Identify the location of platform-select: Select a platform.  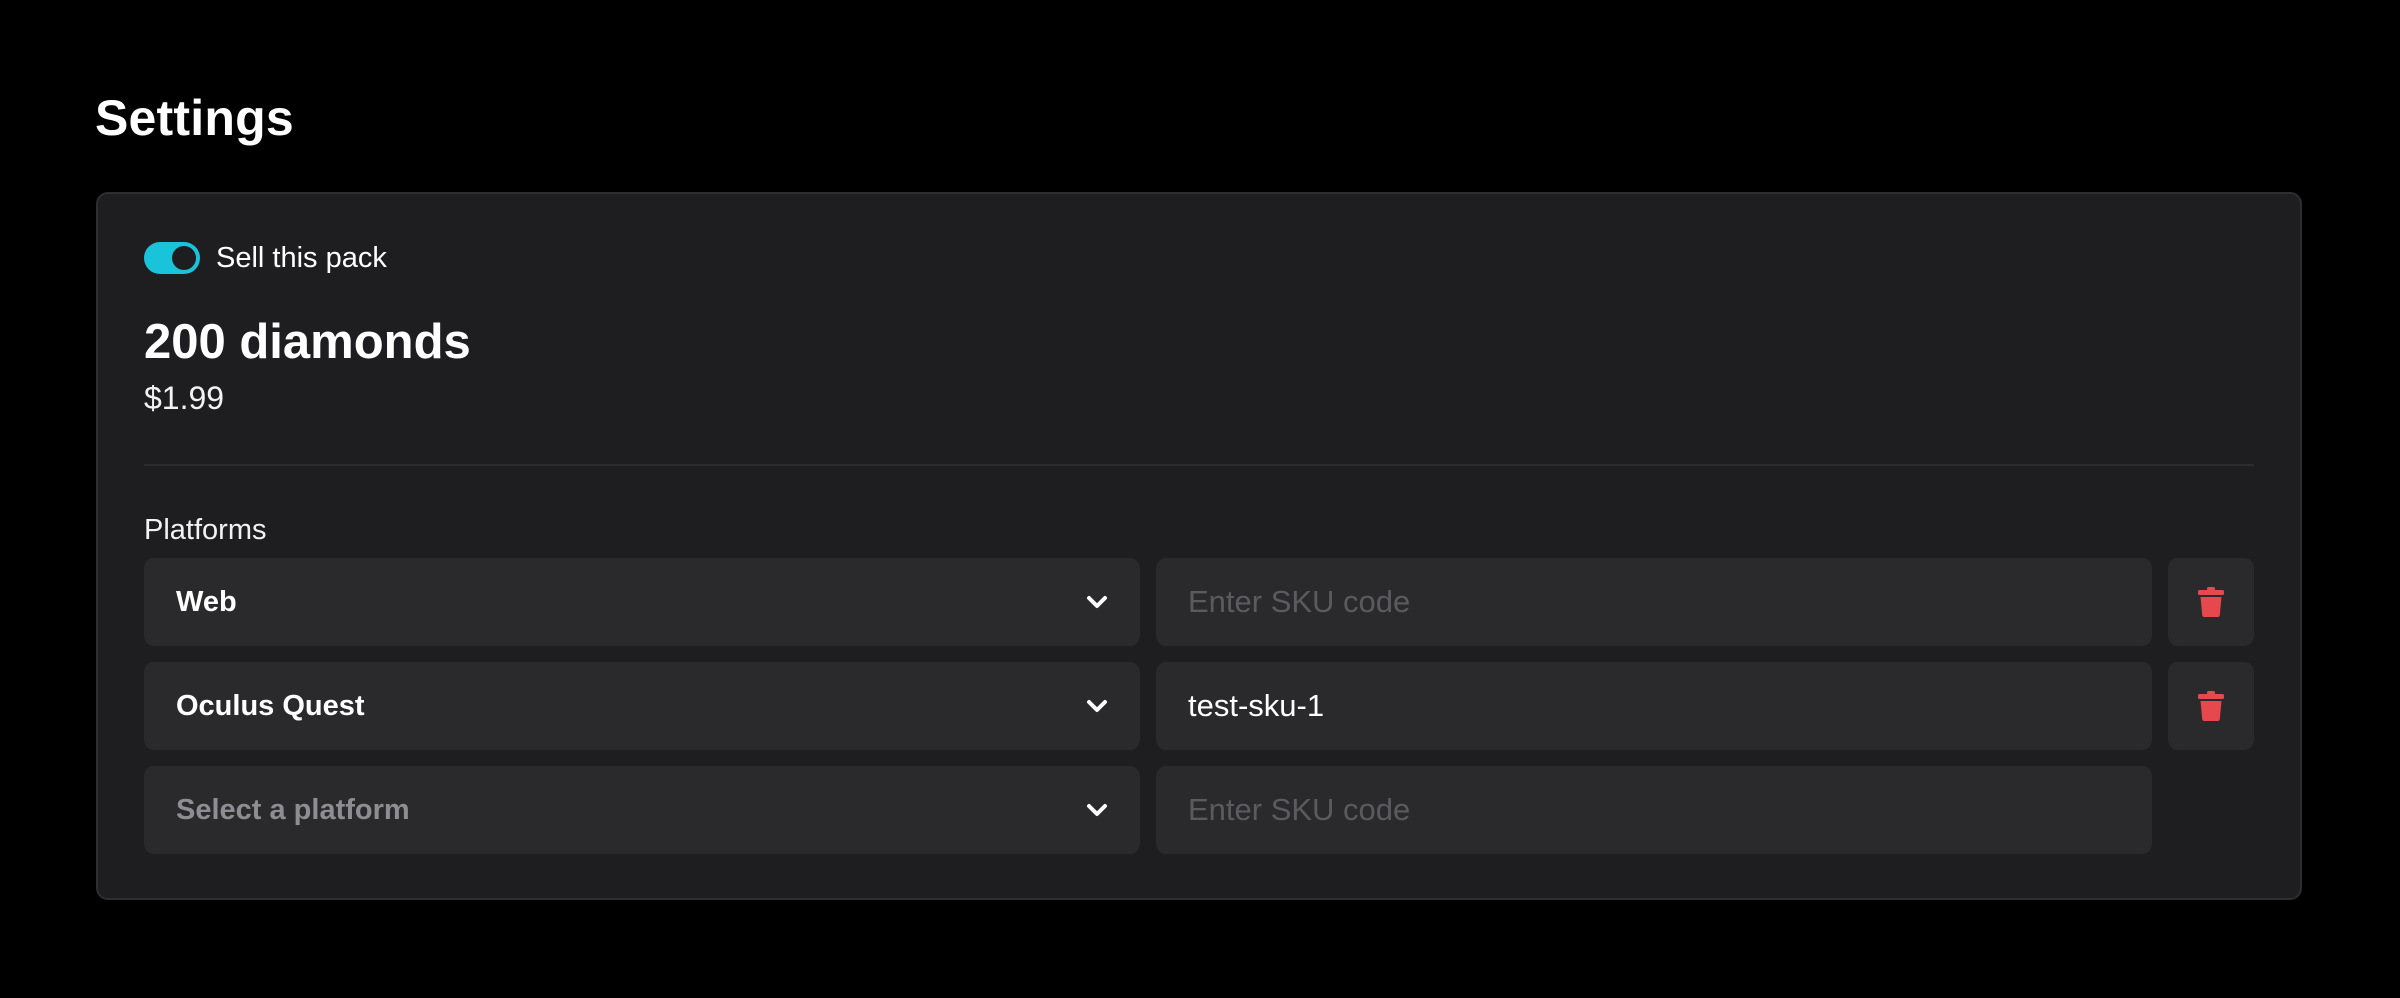
(642, 810).